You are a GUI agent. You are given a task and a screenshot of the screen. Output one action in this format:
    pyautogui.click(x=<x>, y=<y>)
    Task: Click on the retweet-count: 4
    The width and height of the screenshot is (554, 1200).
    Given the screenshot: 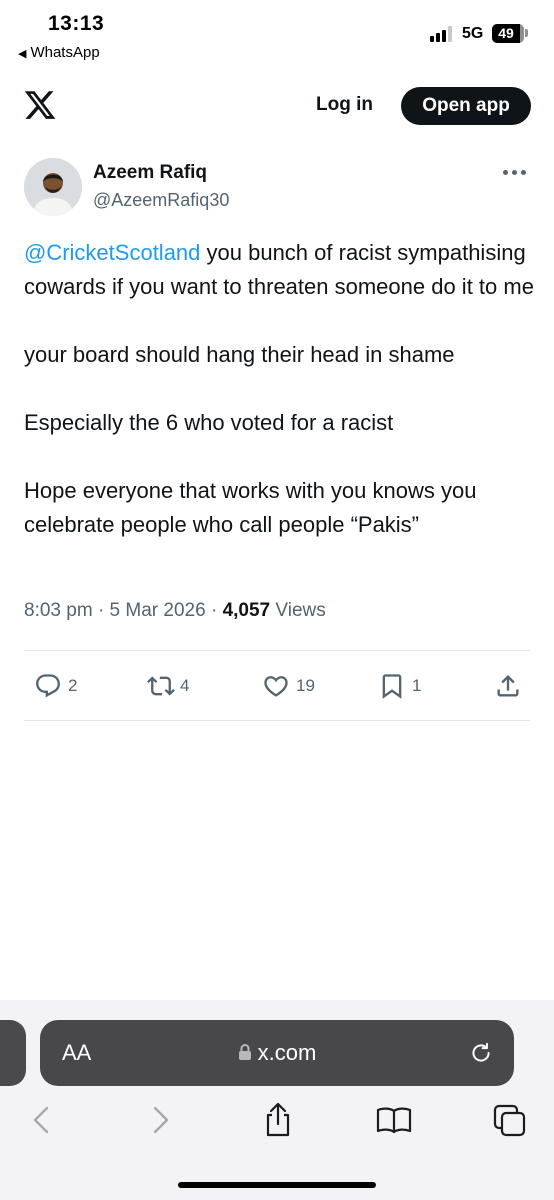 What is the action you would take?
    pyautogui.click(x=185, y=685)
    